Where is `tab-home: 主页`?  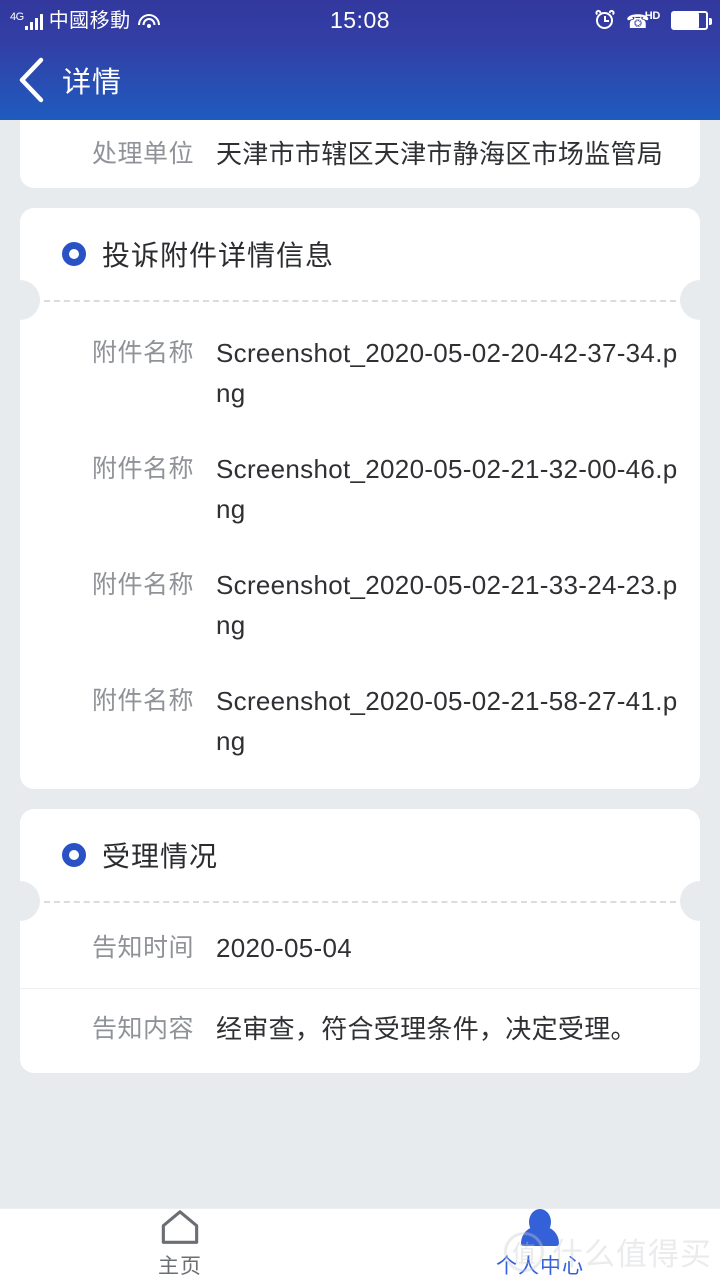 tab-home: 主页 is located at coordinates (180, 1244).